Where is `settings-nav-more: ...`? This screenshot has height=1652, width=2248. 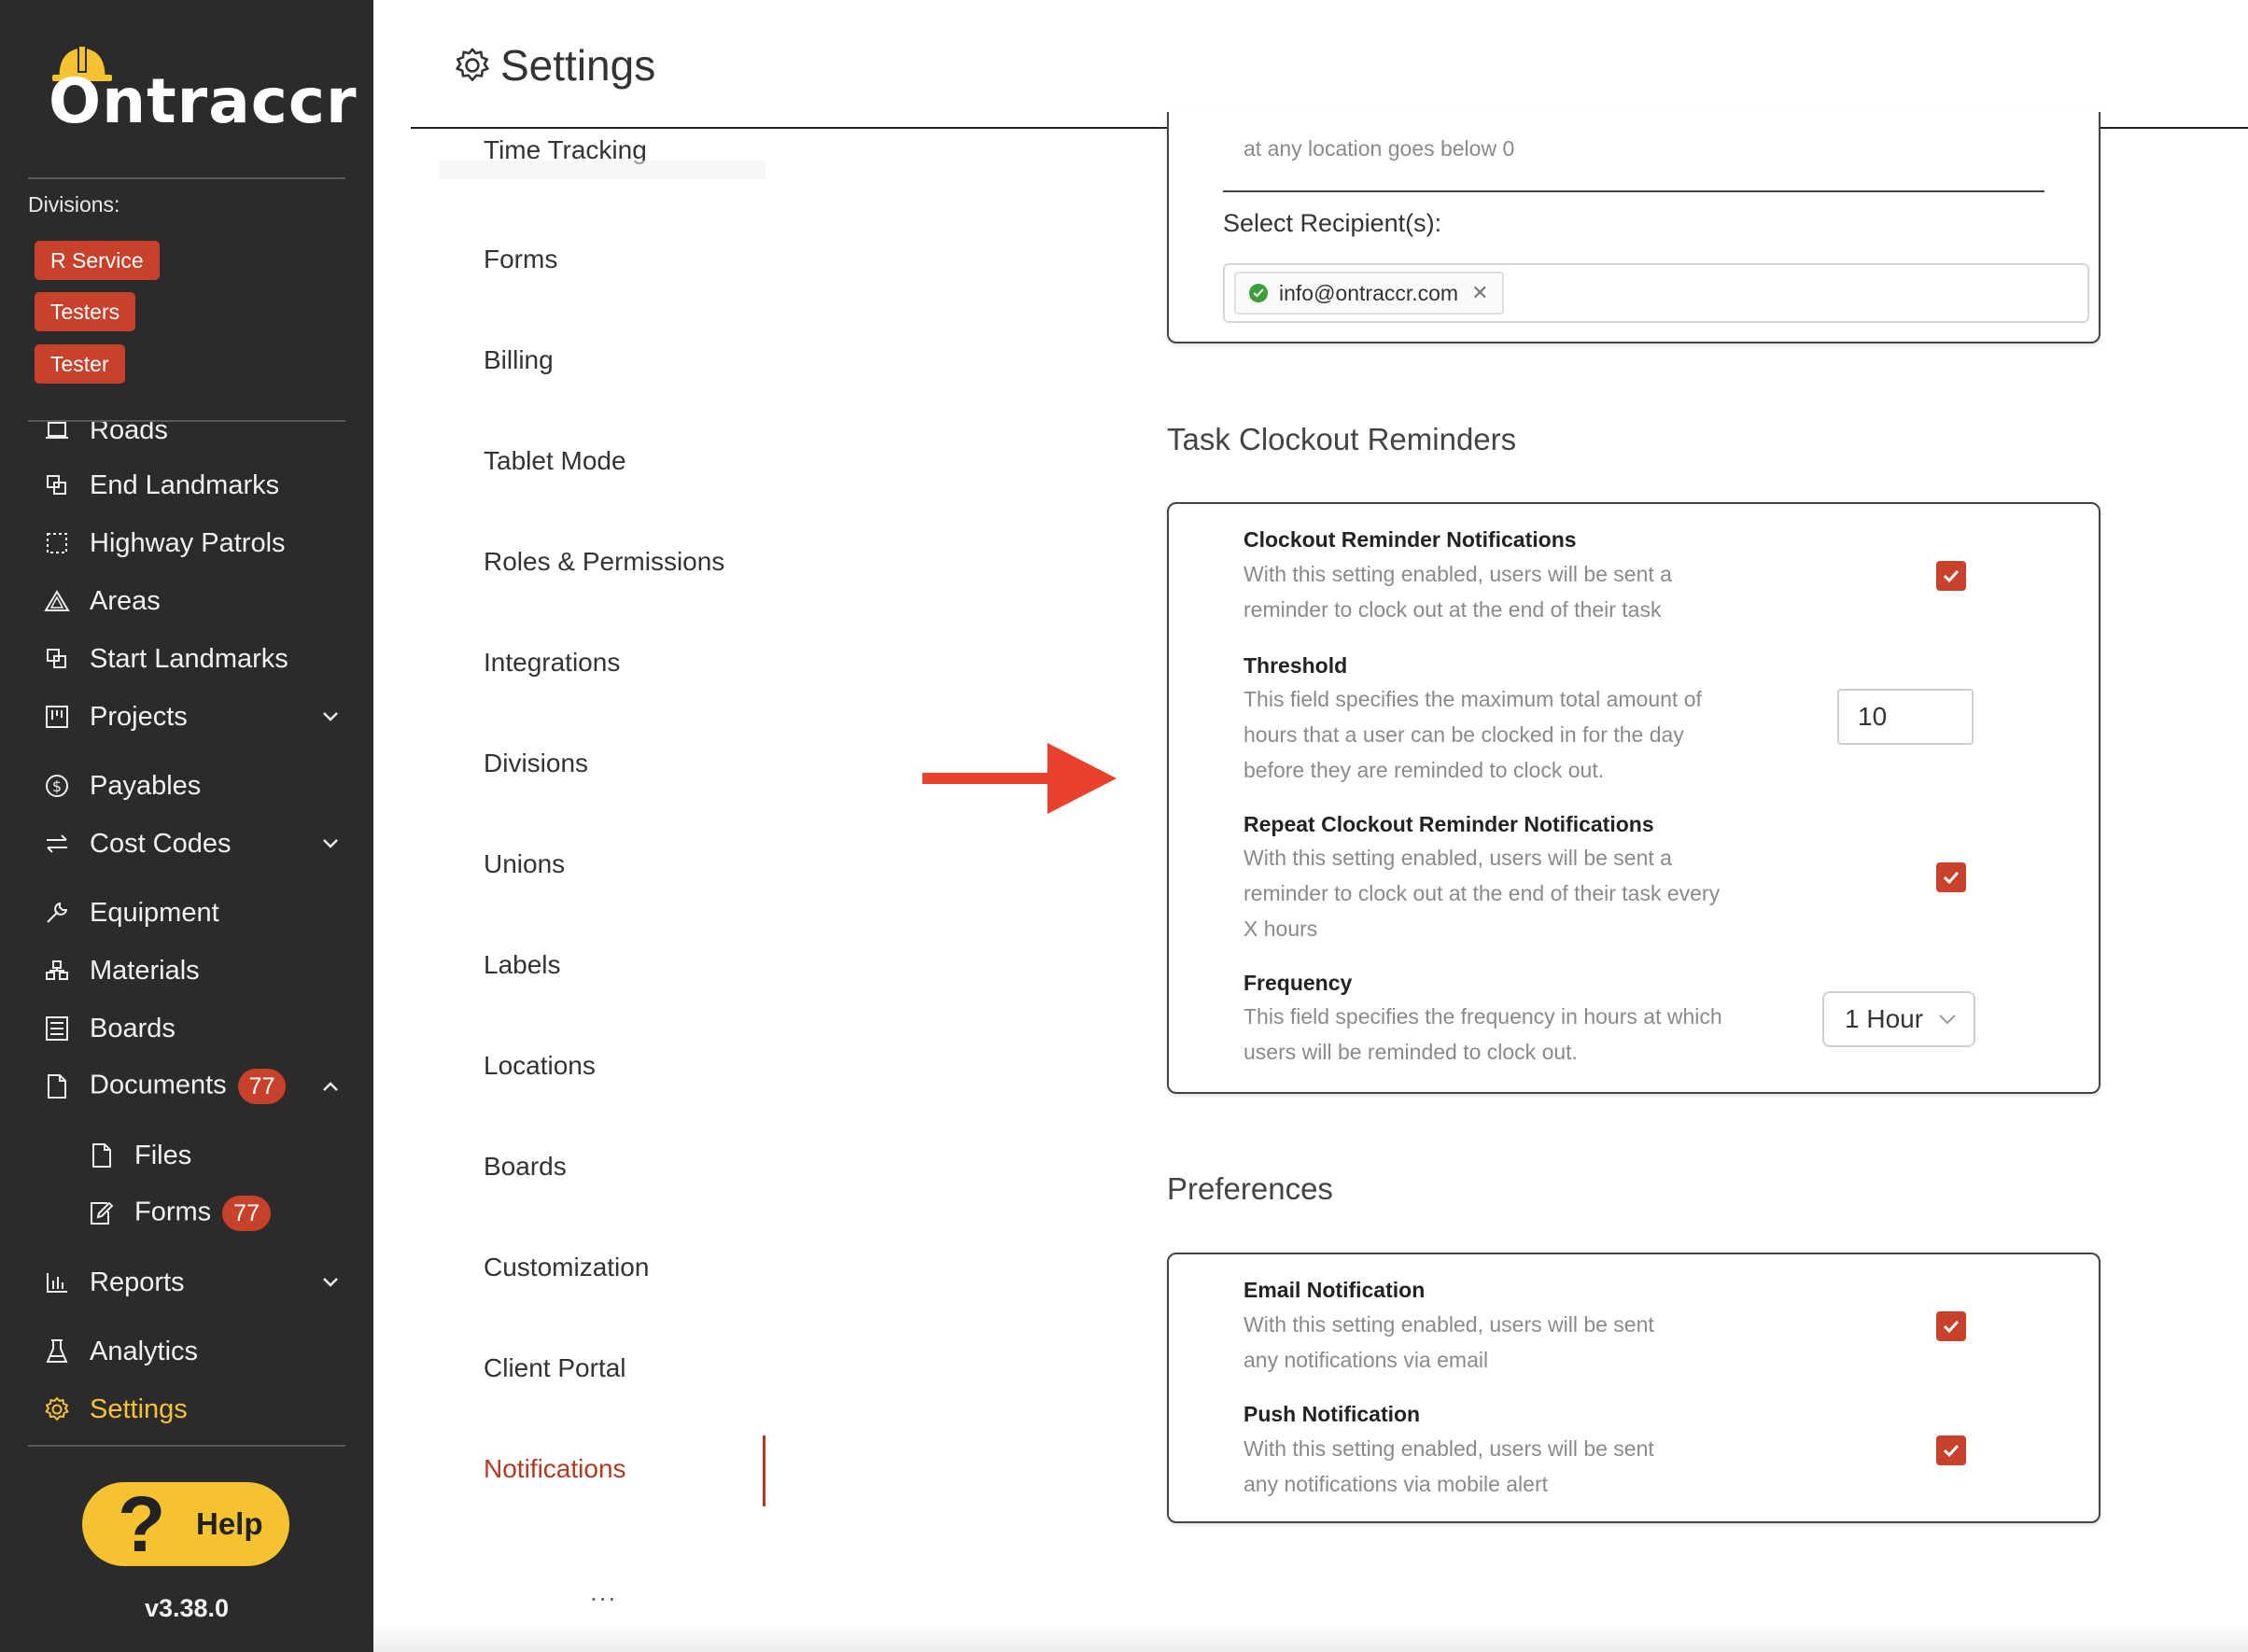 settings-nav-more: ... is located at coordinates (604, 1591).